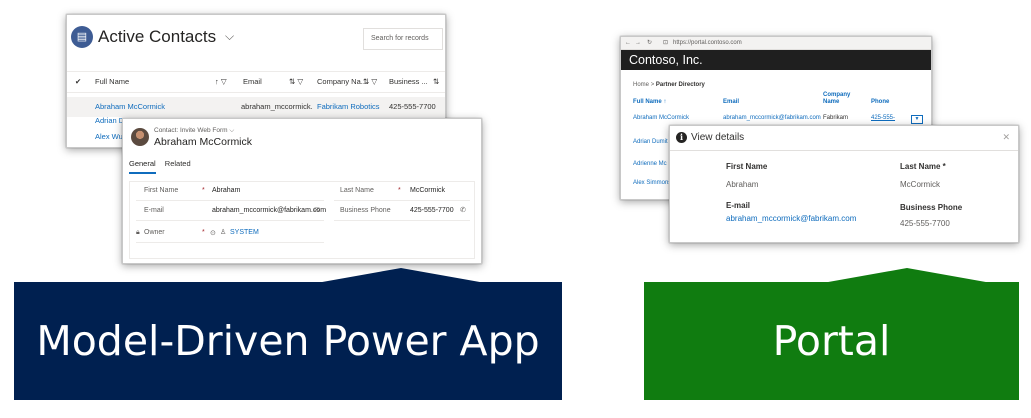  I want to click on email-link: abraham_mccormick@fabrikam.com, so click(791, 218).